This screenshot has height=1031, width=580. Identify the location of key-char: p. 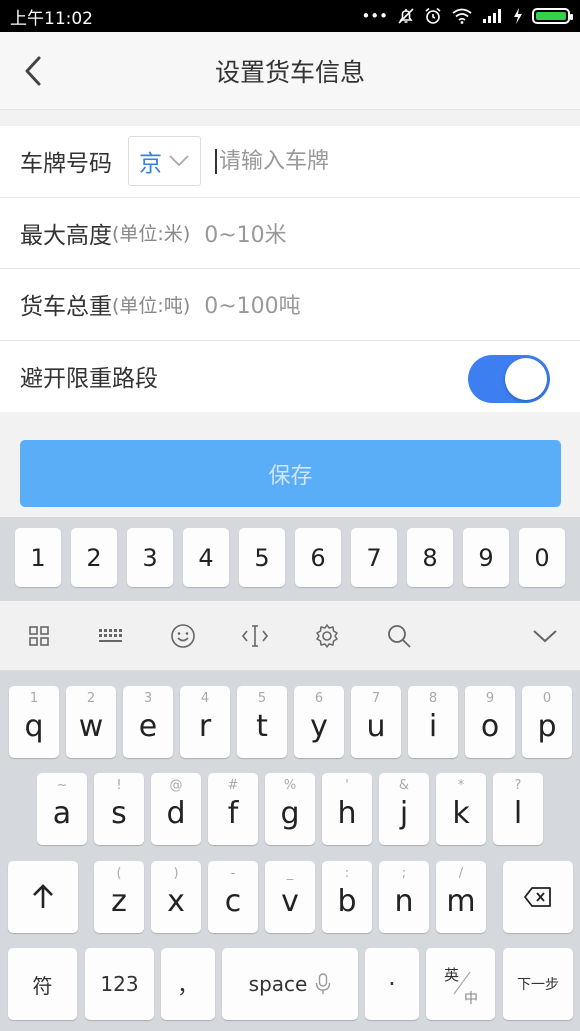
(547, 726).